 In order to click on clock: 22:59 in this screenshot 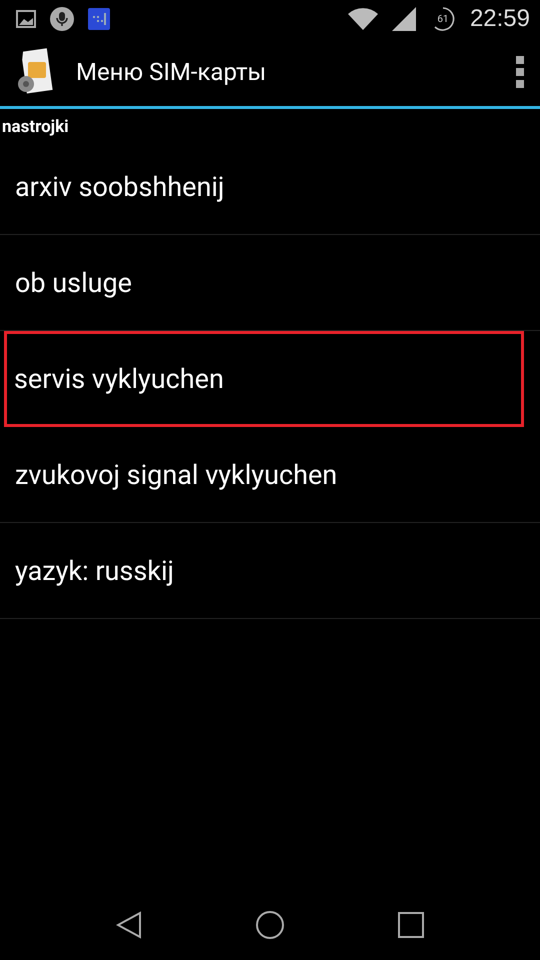, I will do `click(500, 19)`.